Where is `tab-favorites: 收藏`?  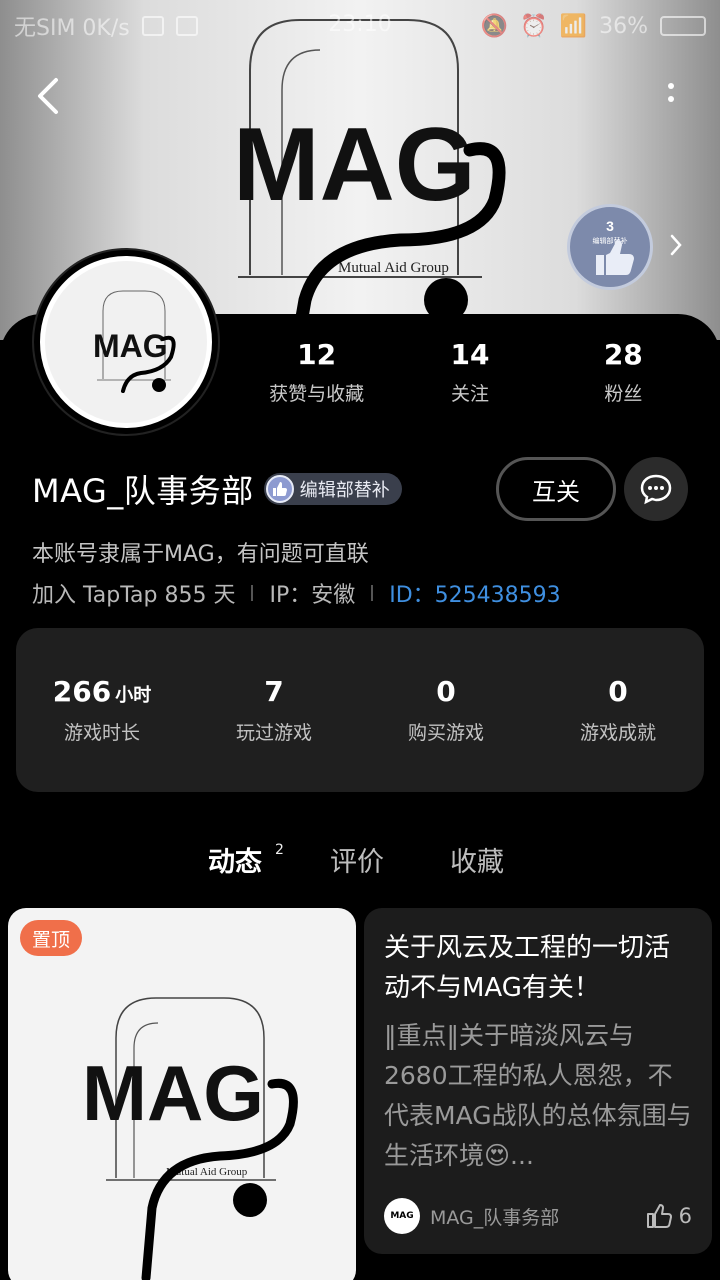
tab-favorites: 收藏 is located at coordinates (477, 859).